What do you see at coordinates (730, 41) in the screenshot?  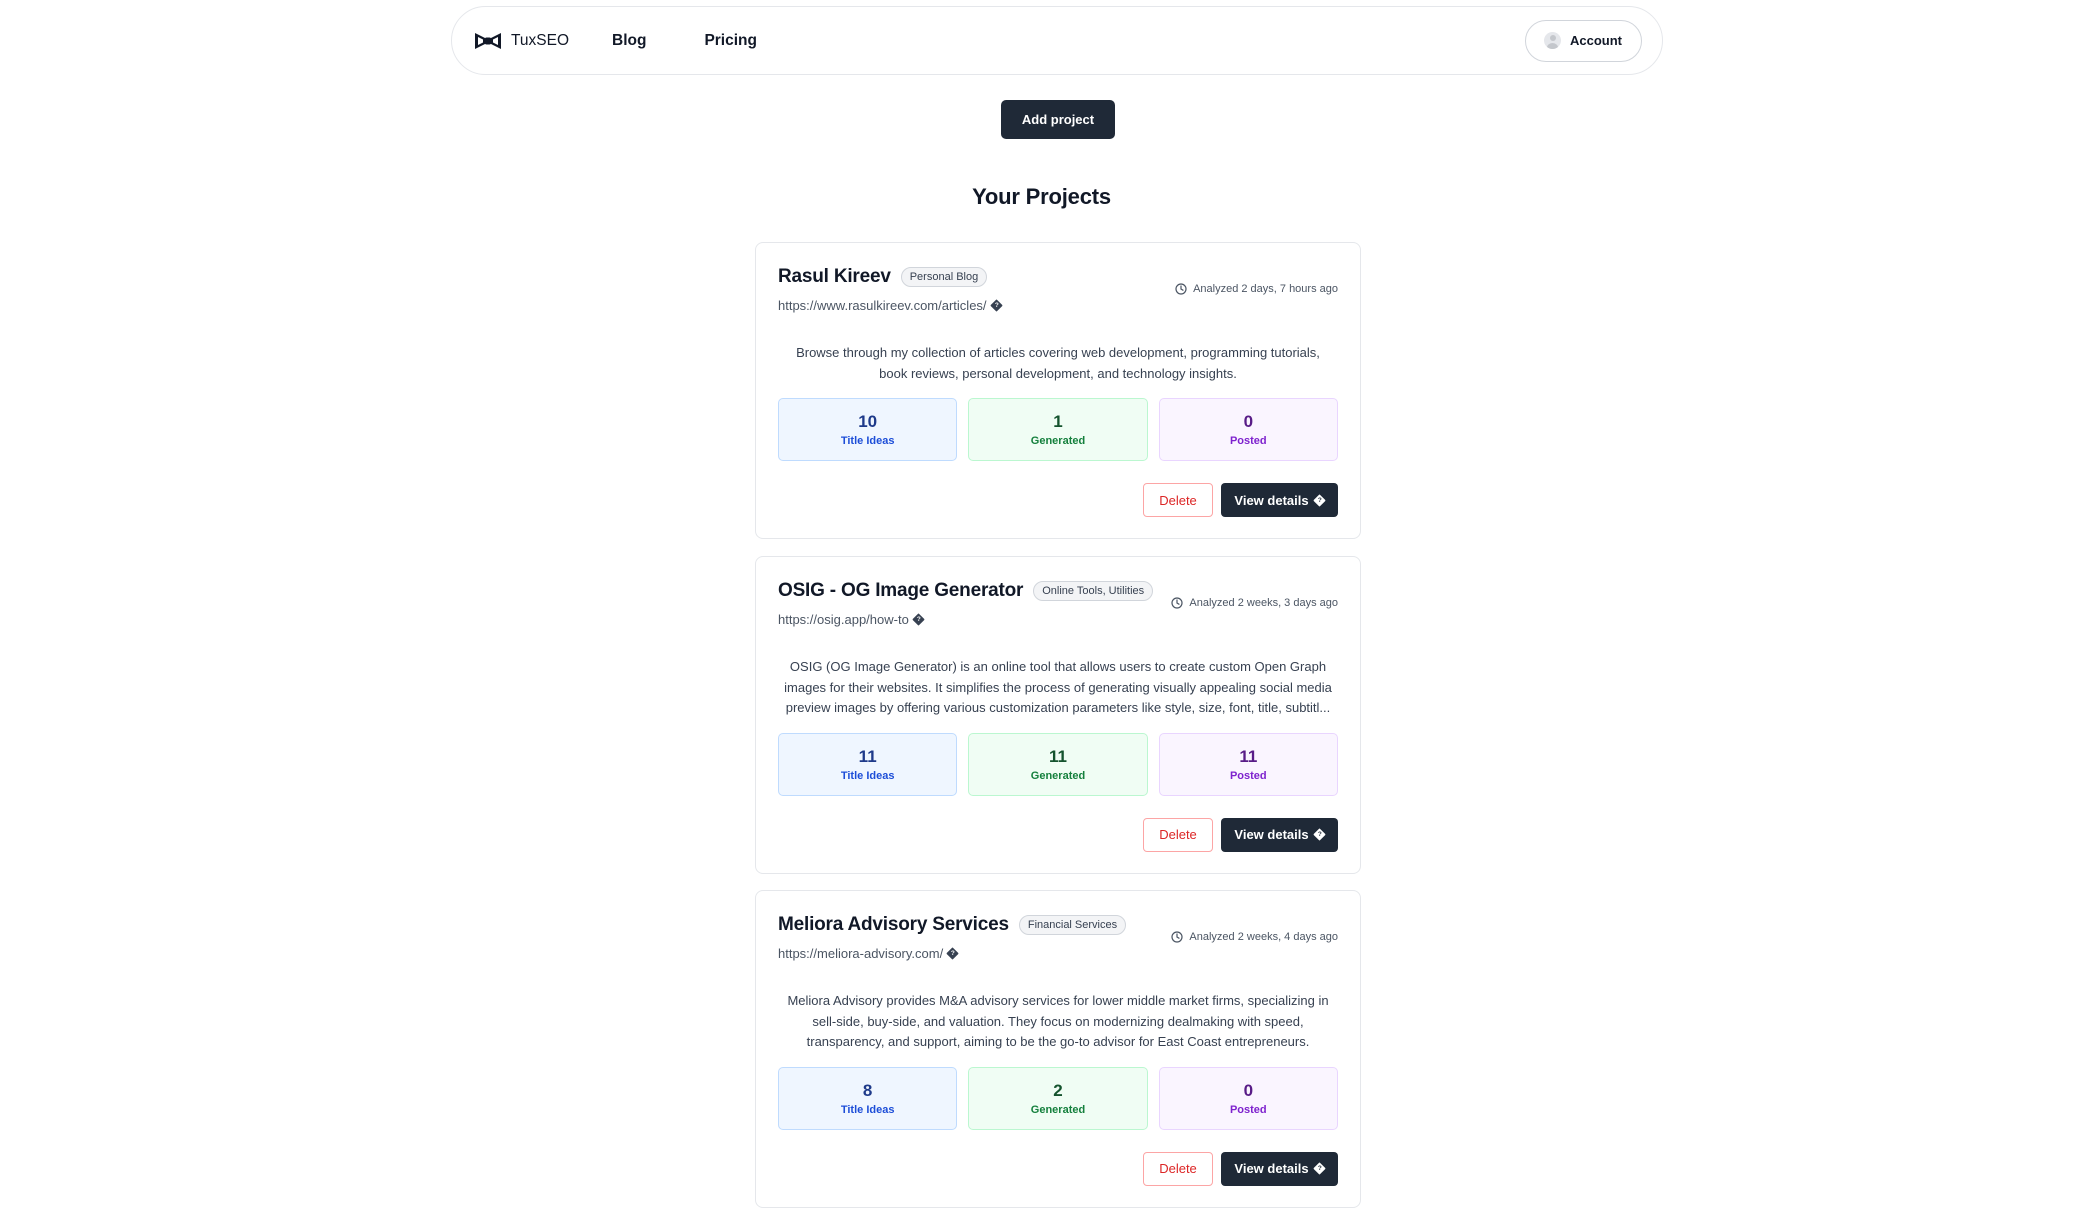 I see `nav-link-pricing: Pricing` at bounding box center [730, 41].